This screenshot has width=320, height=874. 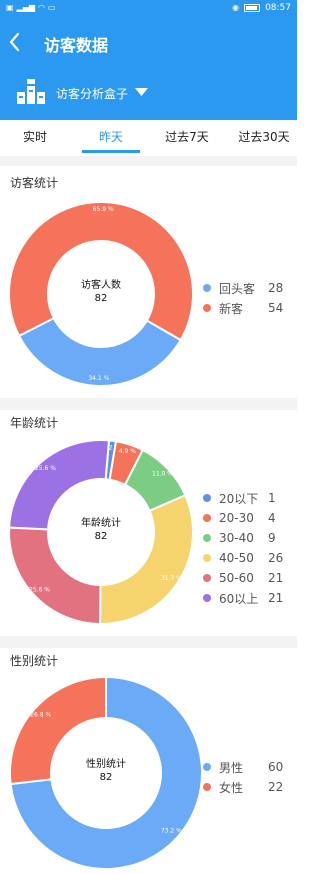 I want to click on section-title-age: 年龄统计, so click(x=34, y=423).